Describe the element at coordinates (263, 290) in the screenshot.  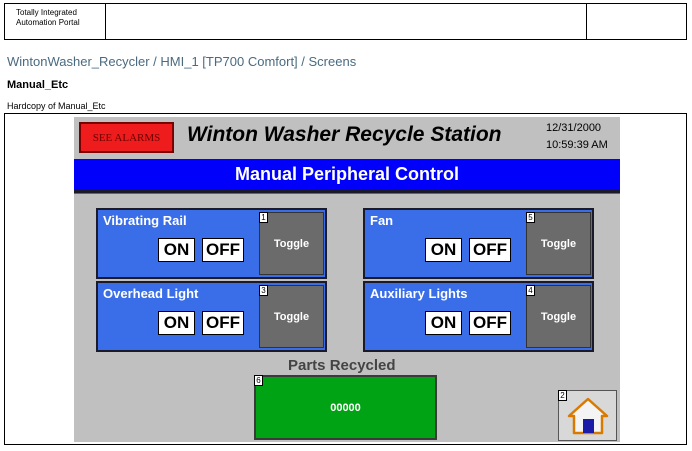
I see `index-marker: 3` at that location.